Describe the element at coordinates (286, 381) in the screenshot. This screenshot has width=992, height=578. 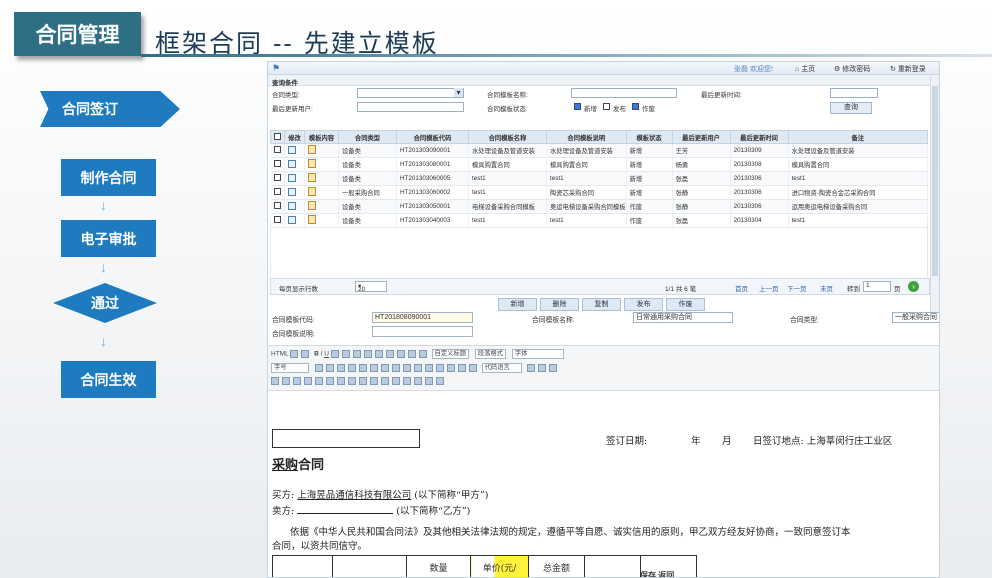
I see `time-icon` at that location.